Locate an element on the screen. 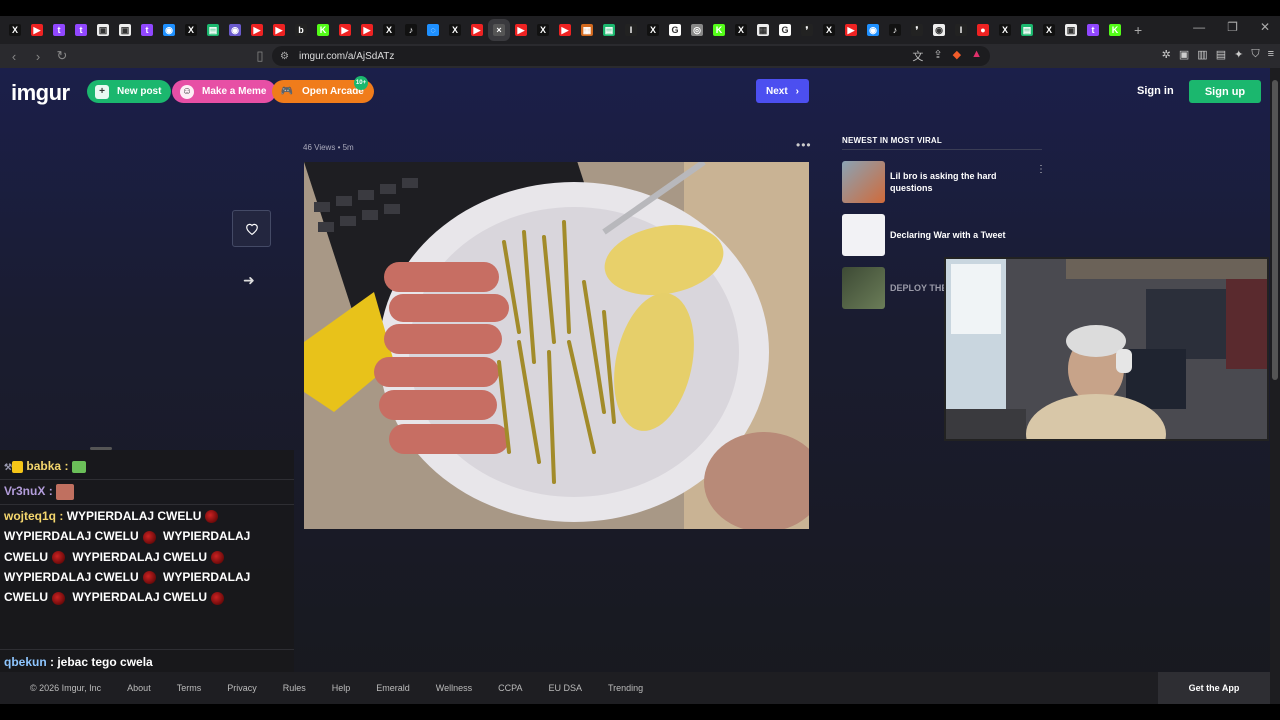 The width and height of the screenshot is (1280, 720). footer-link: Wellness is located at coordinates (454, 688).